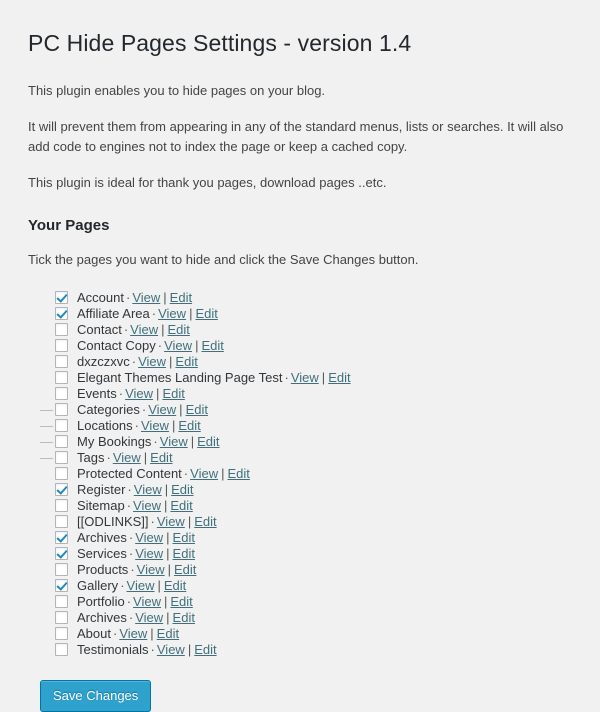 The width and height of the screenshot is (600, 712). What do you see at coordinates (98, 585) in the screenshot?
I see `page-title-label: Gallery` at bounding box center [98, 585].